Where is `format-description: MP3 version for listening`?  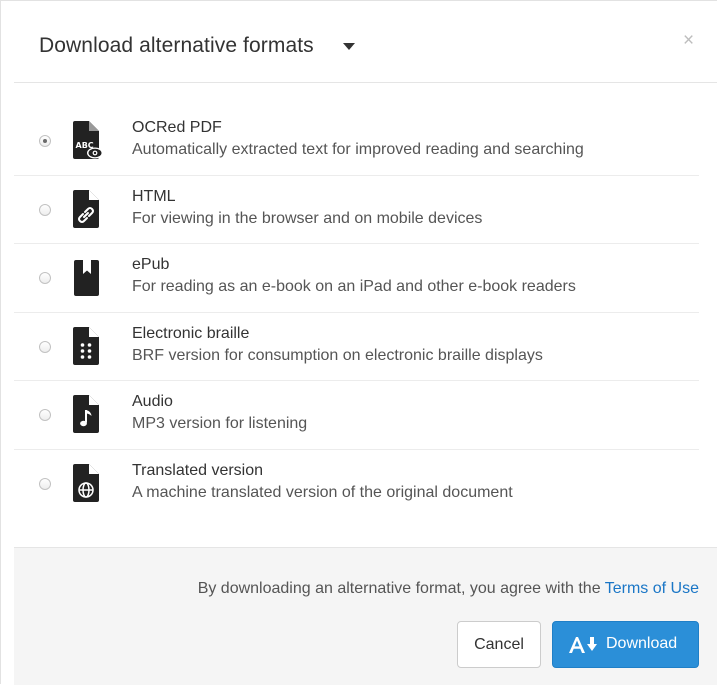
format-description: MP3 version for listening is located at coordinates (220, 423).